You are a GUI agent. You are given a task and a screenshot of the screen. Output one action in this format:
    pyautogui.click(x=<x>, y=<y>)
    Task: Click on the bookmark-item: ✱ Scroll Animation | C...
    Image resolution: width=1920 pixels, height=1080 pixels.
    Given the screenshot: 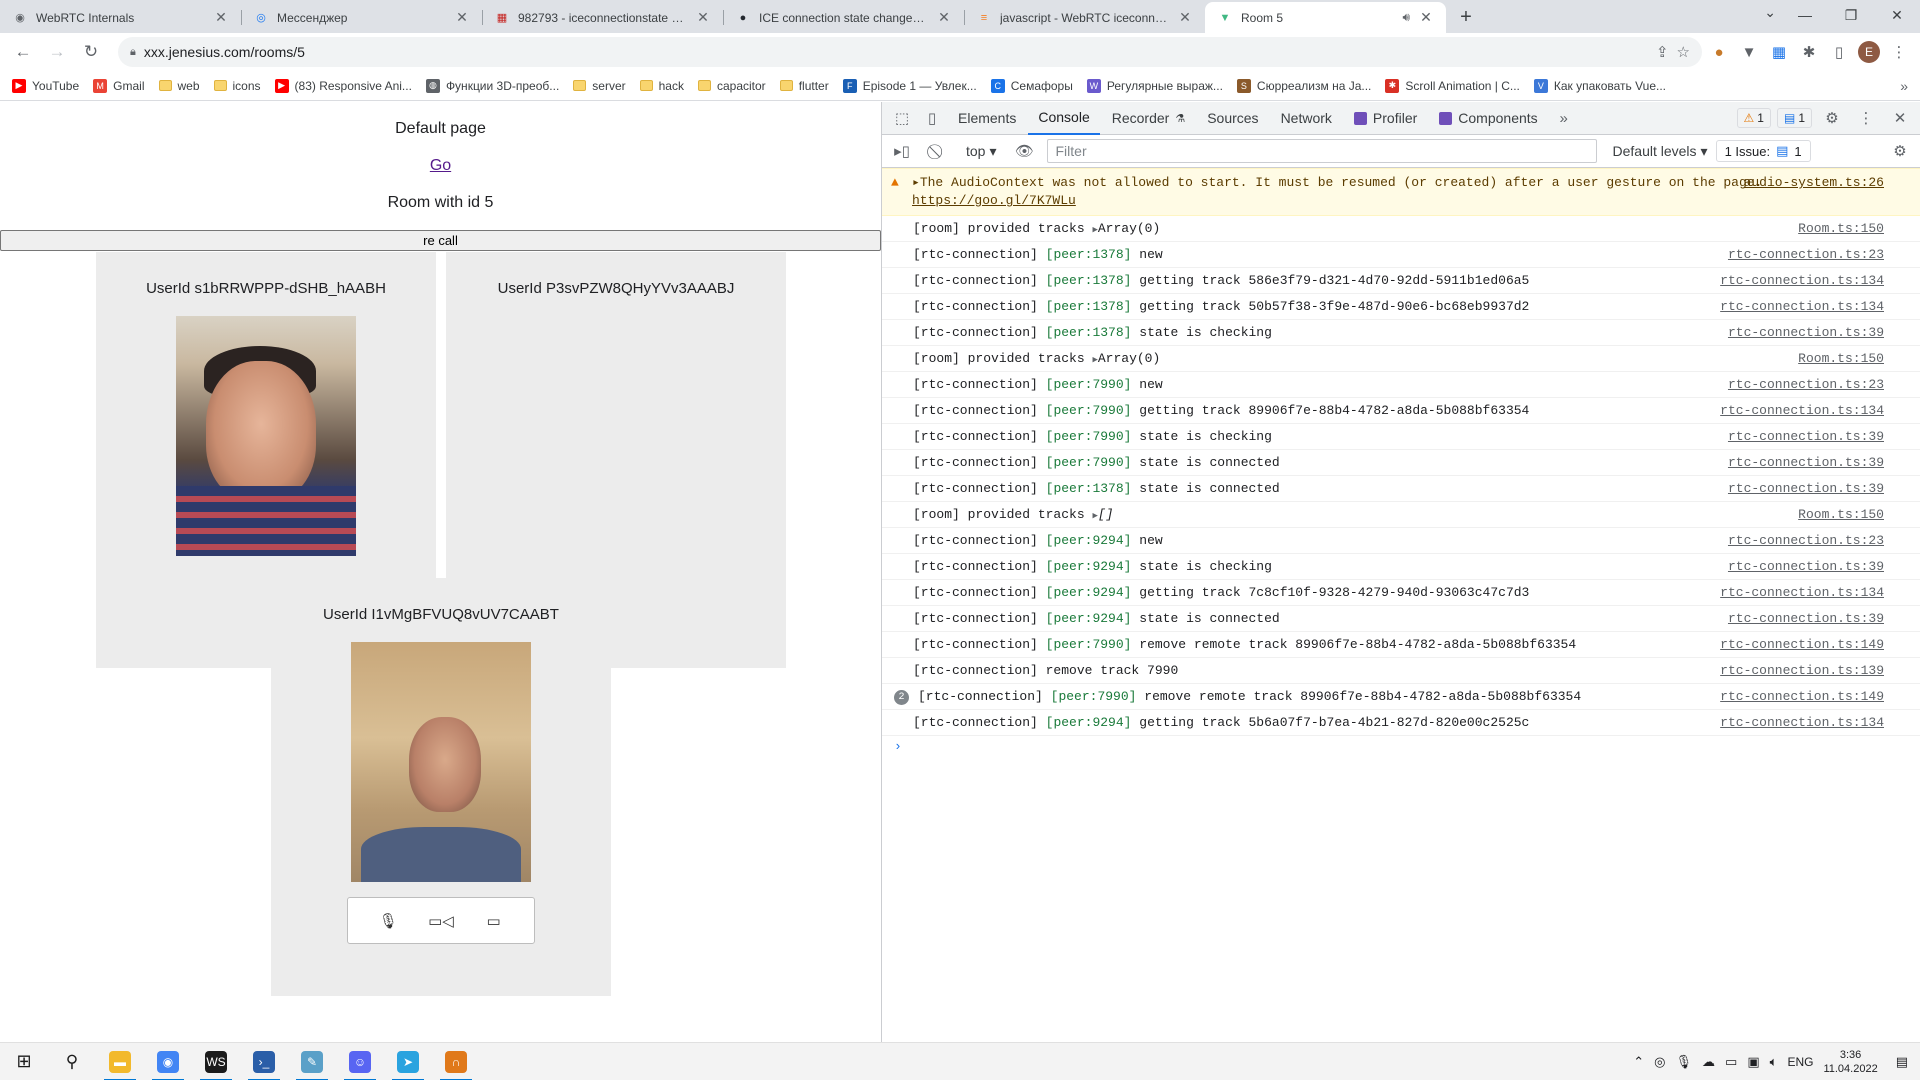 What is the action you would take?
    pyautogui.click(x=1452, y=85)
    